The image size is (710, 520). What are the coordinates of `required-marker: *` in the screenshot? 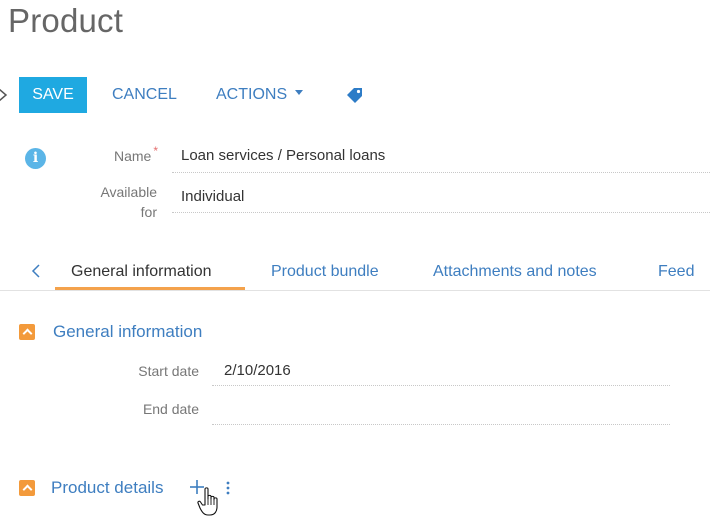 It's located at (155, 151).